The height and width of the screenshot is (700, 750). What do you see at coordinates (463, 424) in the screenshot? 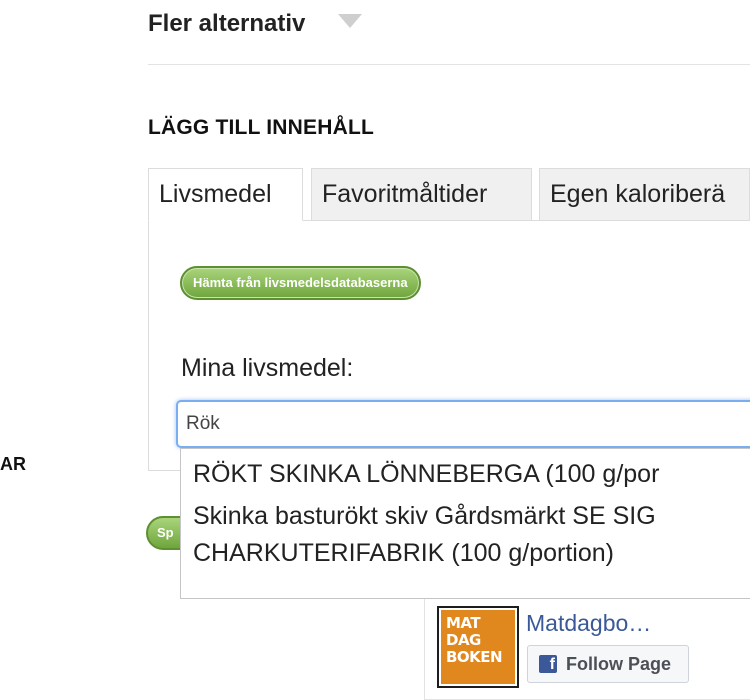
I see `food-search-input` at bounding box center [463, 424].